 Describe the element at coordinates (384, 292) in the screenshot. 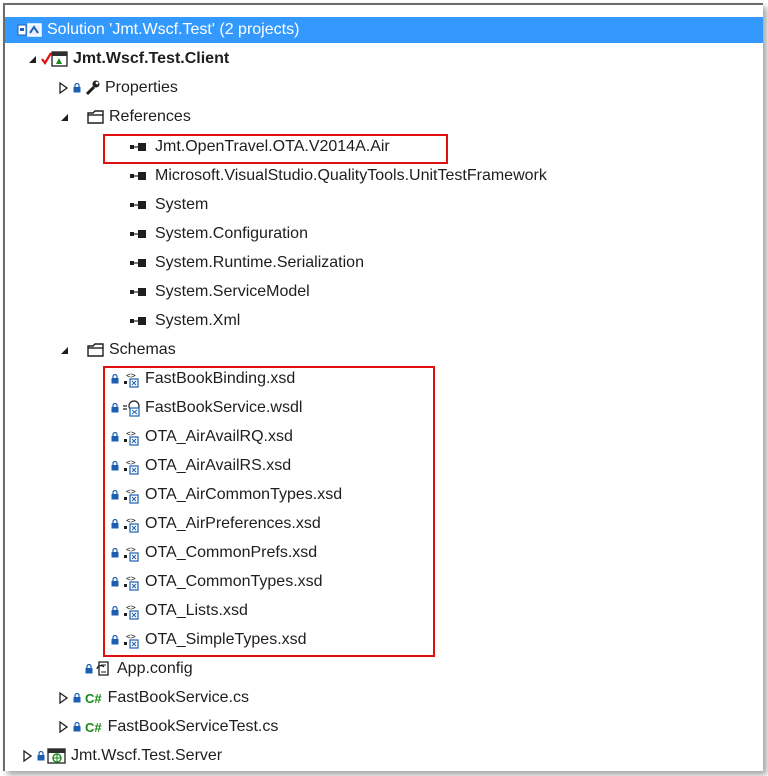

I see `reference-item: System.ServiceModel` at that location.